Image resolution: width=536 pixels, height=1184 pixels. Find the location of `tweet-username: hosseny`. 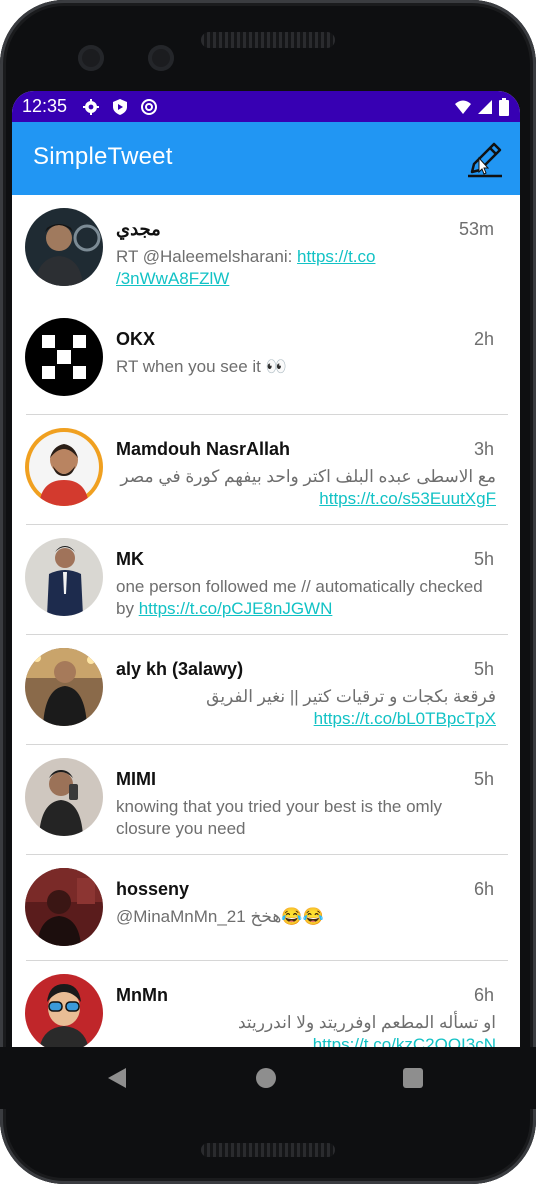

tweet-username: hosseny is located at coordinates (153, 889).